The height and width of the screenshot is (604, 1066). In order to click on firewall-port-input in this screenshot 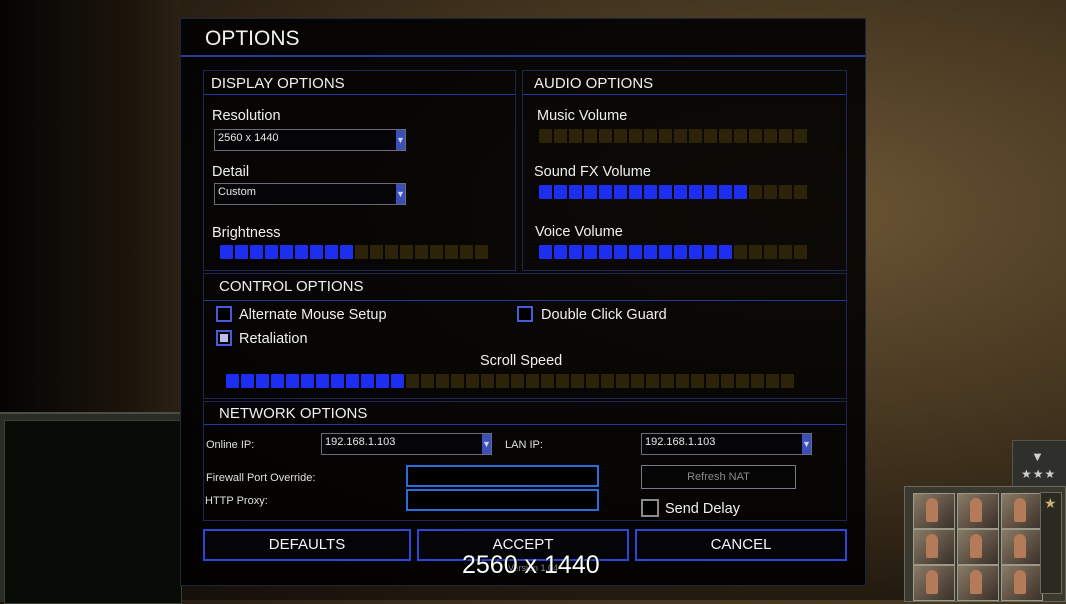, I will do `click(502, 476)`.